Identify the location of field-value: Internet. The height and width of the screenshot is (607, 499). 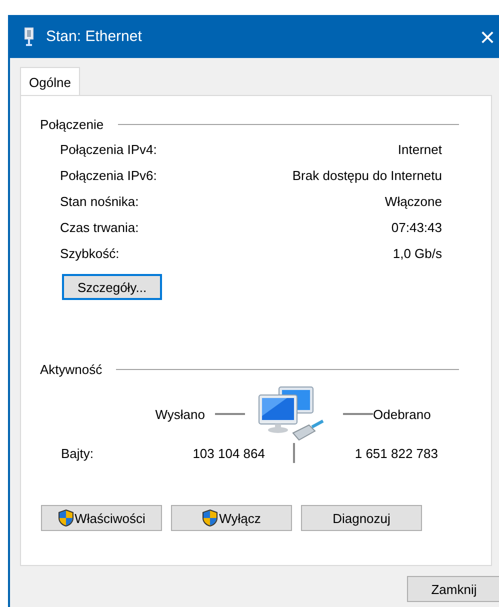
(420, 149).